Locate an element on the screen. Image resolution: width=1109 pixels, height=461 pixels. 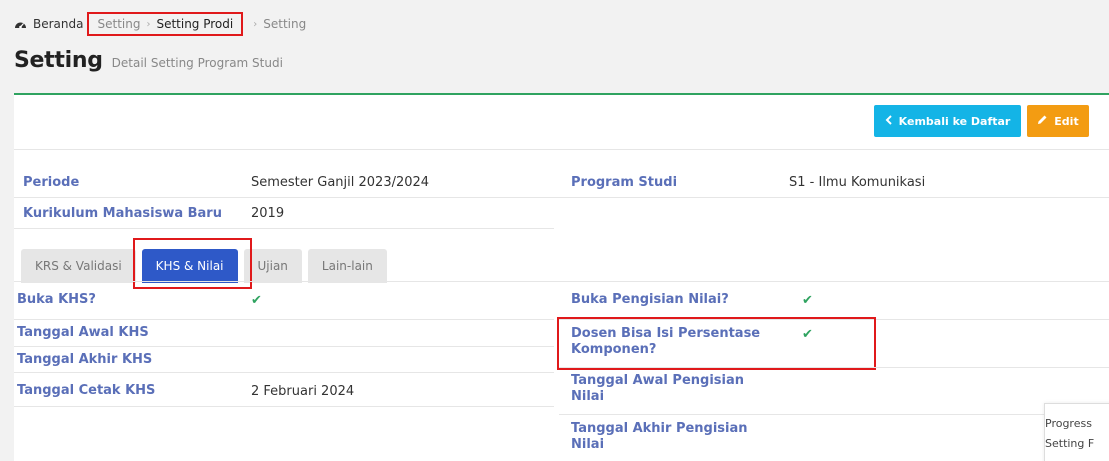
breadcrumb-setting: Setting is located at coordinates (118, 24).